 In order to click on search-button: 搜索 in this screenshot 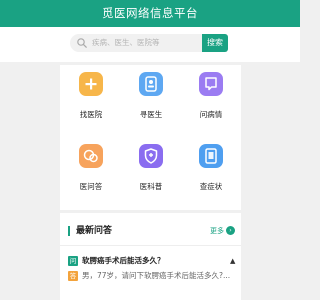, I will do `click(215, 43)`.